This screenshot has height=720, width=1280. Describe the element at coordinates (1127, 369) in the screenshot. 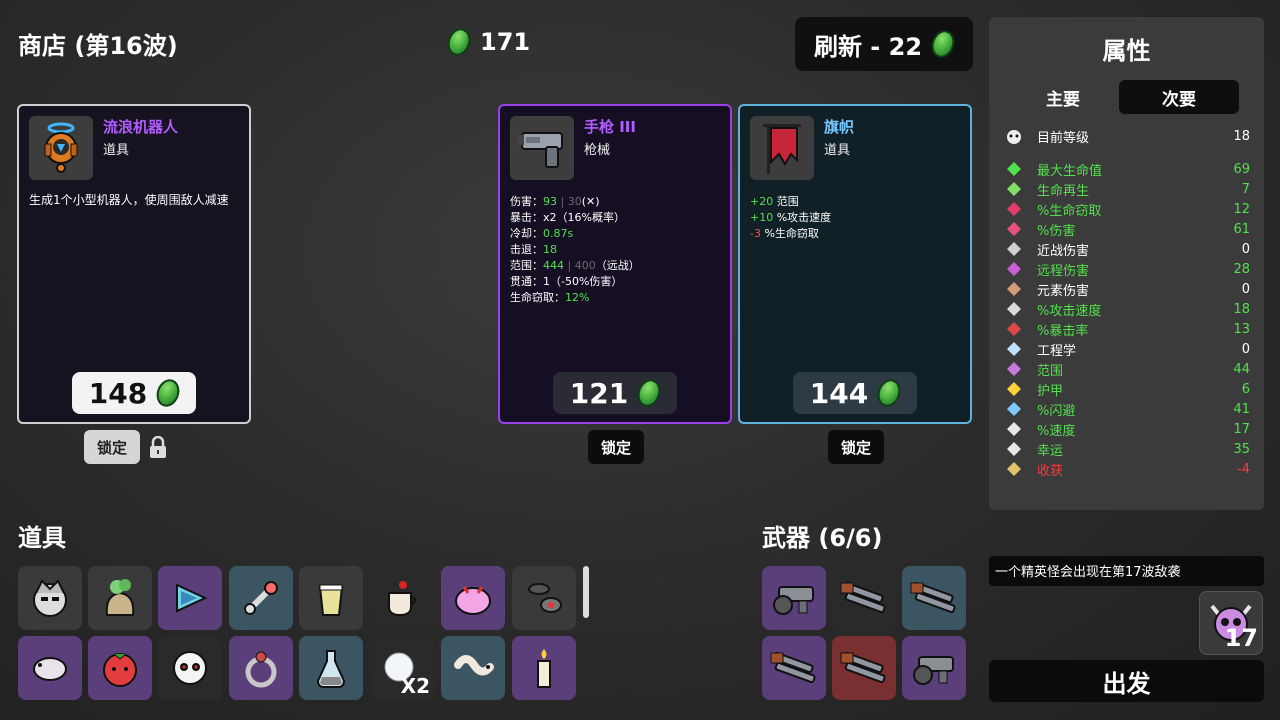

I see `stat-row: 范围 44` at that location.